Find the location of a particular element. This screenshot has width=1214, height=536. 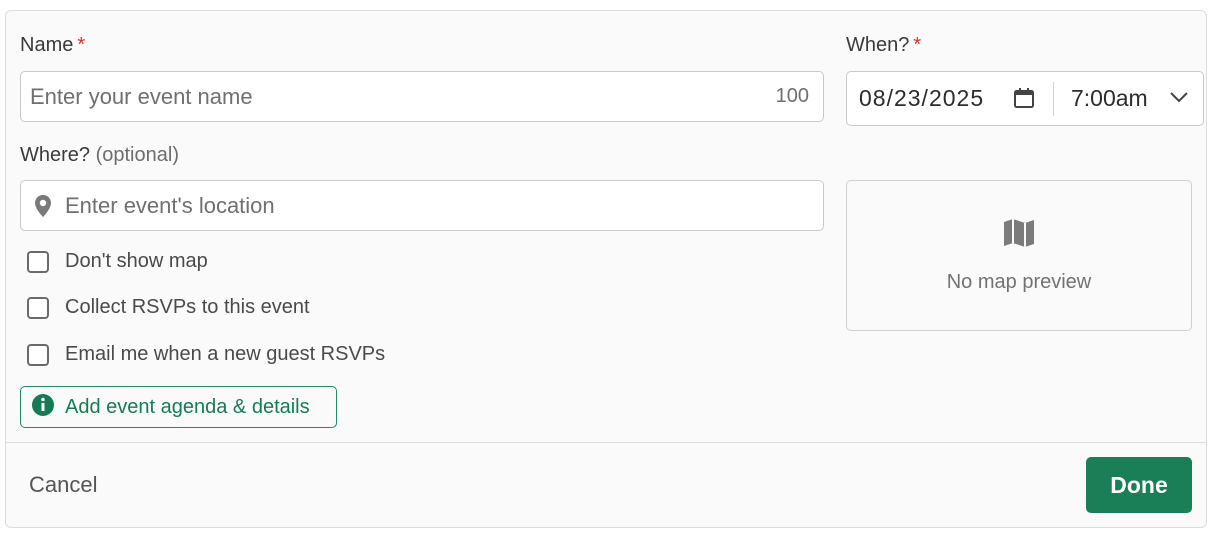

map-empty-text: No map preview is located at coordinates (1019, 282).